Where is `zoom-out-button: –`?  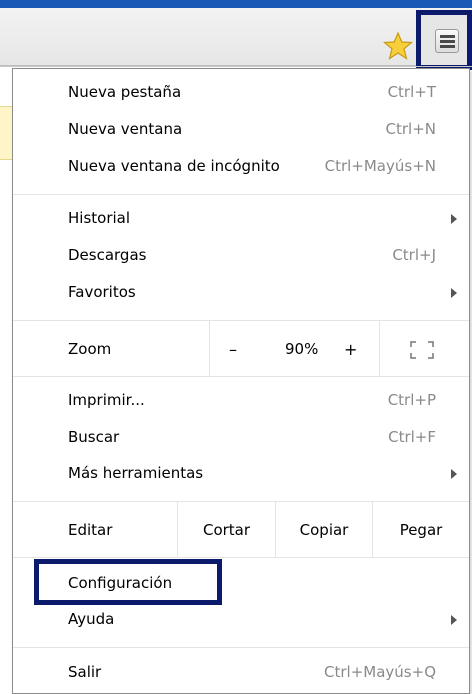 zoom-out-button: – is located at coordinates (233, 349).